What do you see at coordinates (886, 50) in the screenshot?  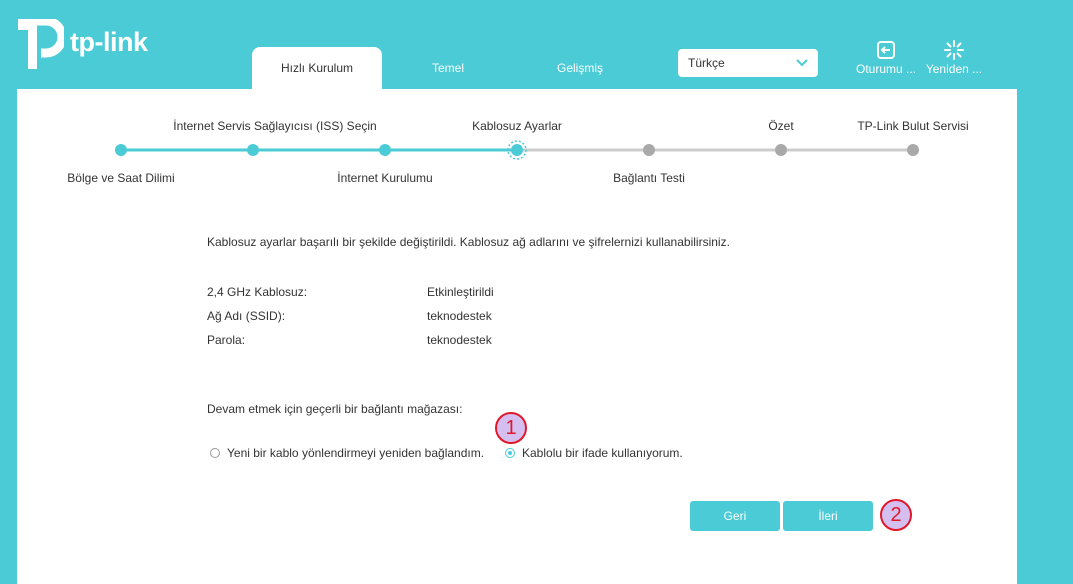 I see `logout-icon` at bounding box center [886, 50].